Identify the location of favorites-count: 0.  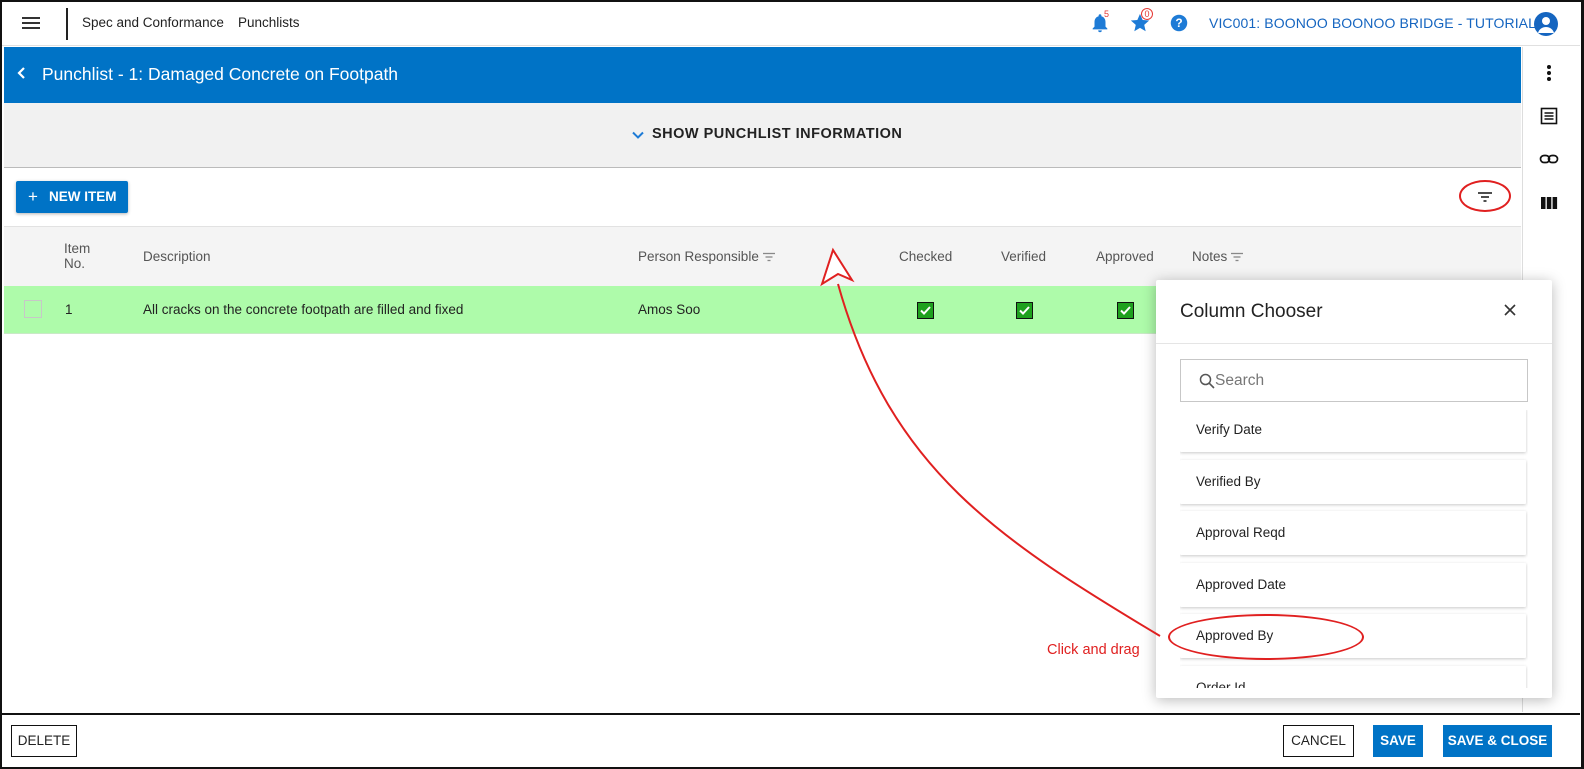
(1147, 14).